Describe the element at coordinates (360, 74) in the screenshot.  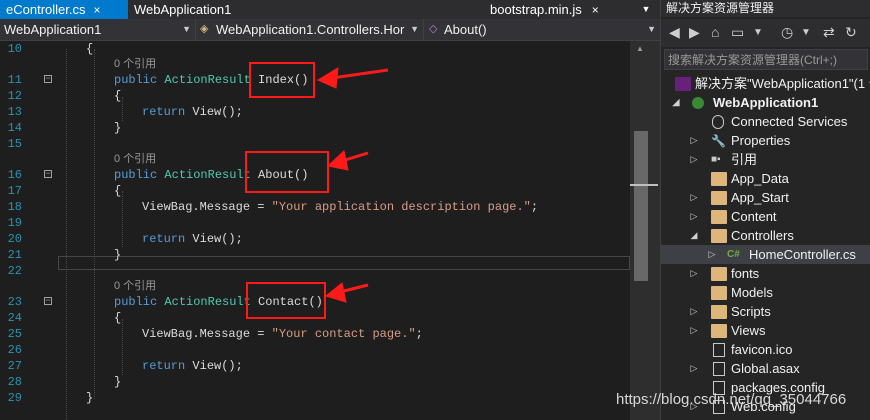
I see `arrow-index-icon` at that location.